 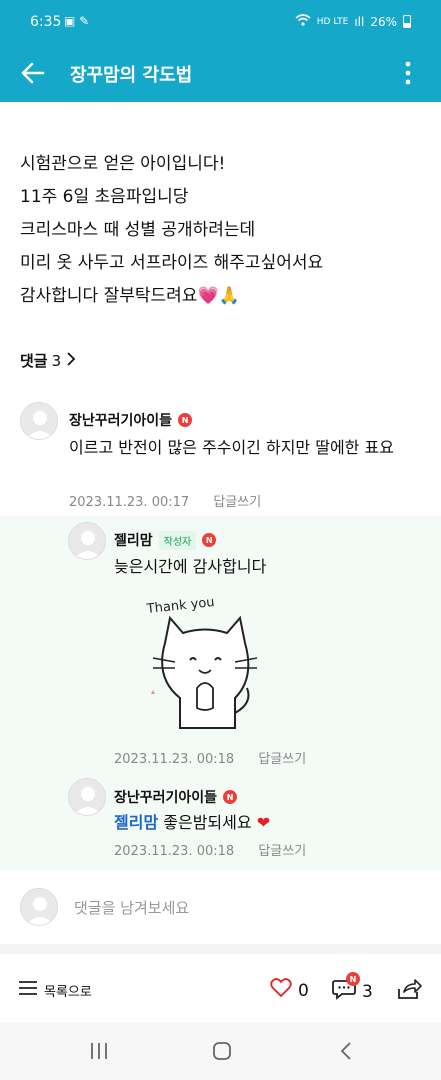 I want to click on status-bar: 6:35 ▣ ✎ HD LTE ıll 26%, so click(x=220, y=23).